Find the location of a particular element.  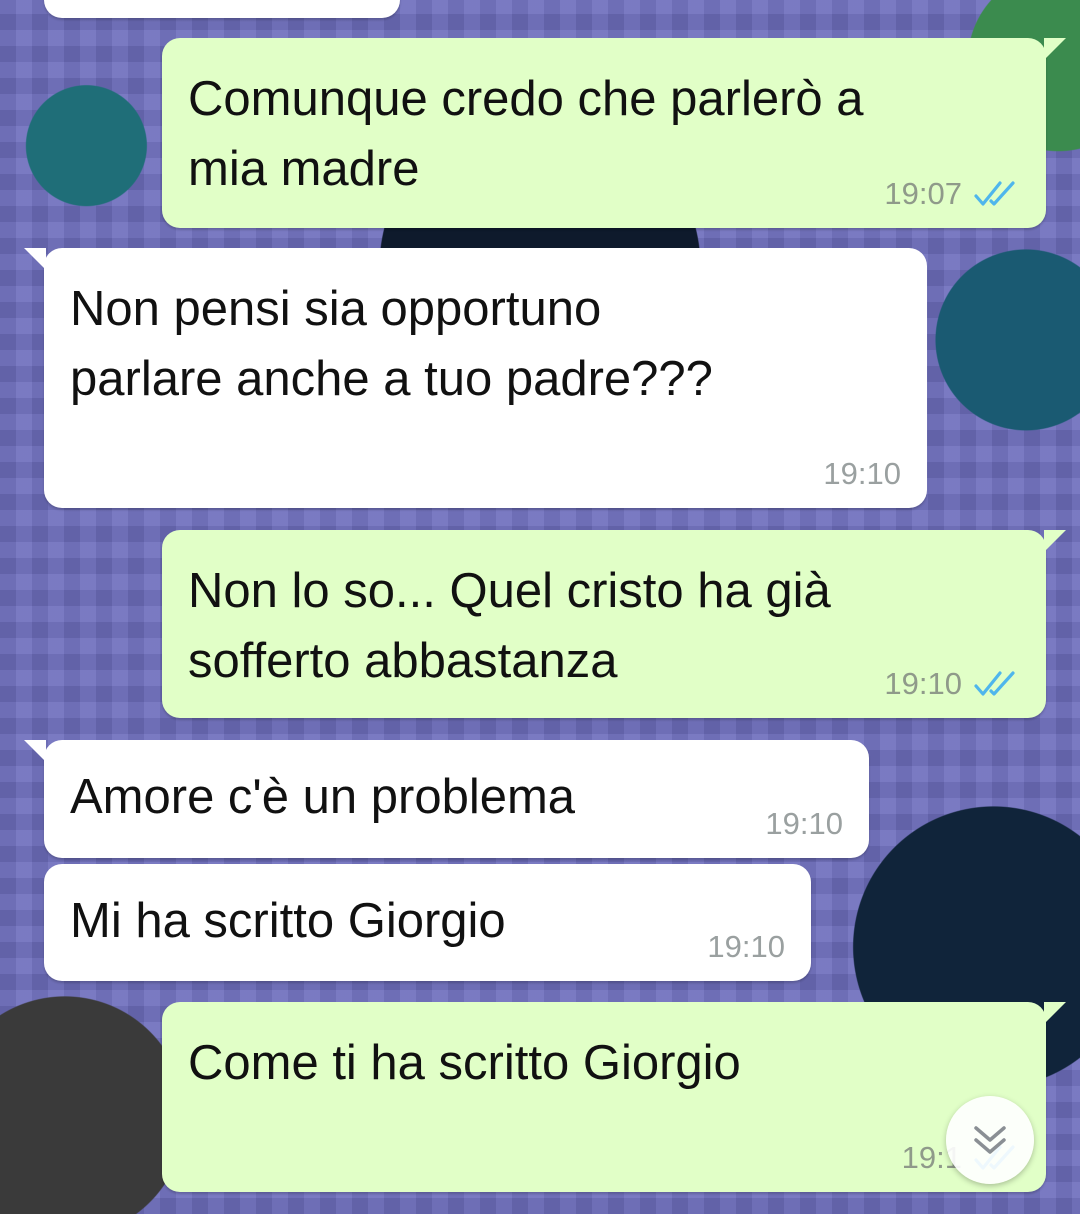

previous-message-bubble is located at coordinates (222, 9).